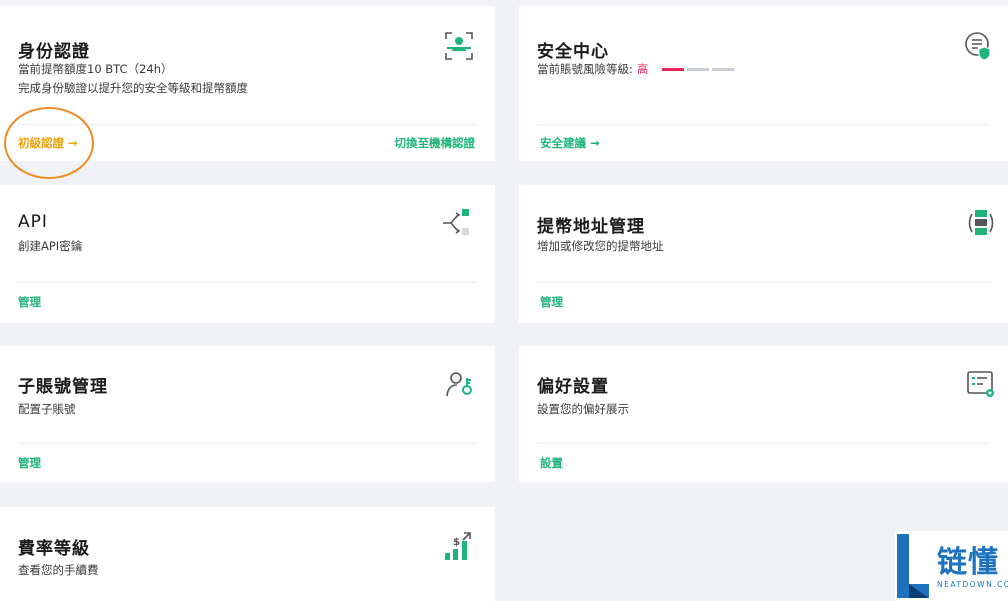 The height and width of the screenshot is (601, 1008). I want to click on security-title: 安全中心, so click(573, 52).